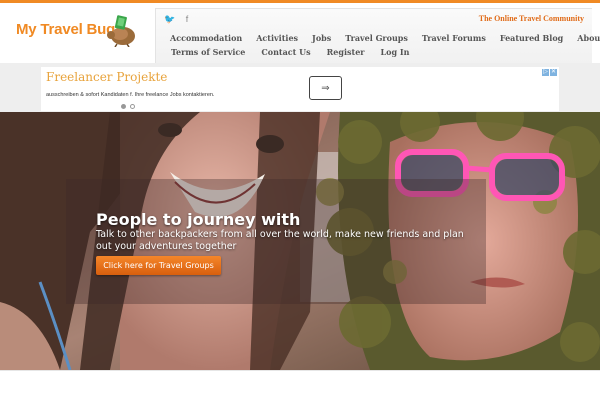 This screenshot has height=400, width=600. I want to click on nav-contact-us: Contact Us, so click(285, 52).